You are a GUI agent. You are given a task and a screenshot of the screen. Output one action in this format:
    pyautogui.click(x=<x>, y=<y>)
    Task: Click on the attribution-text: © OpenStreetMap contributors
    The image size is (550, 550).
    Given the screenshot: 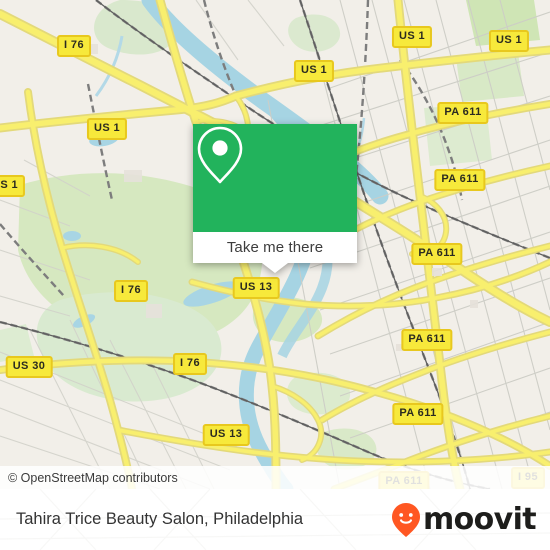 What is the action you would take?
    pyautogui.click(x=93, y=477)
    